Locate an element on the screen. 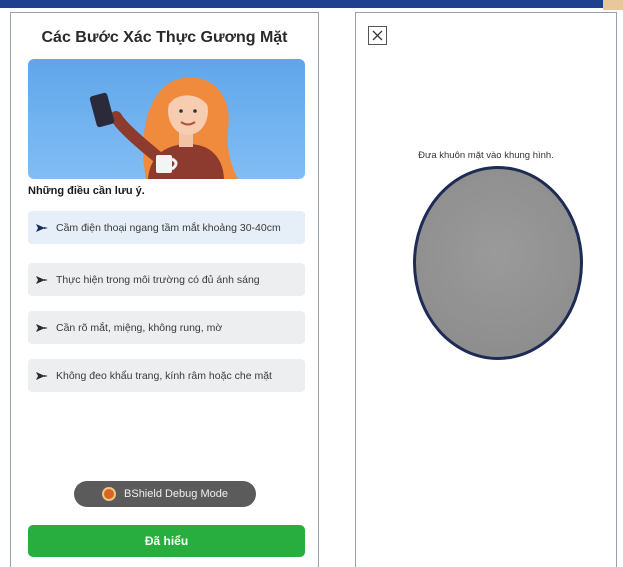 The height and width of the screenshot is (567, 623). close-button is located at coordinates (377, 35).